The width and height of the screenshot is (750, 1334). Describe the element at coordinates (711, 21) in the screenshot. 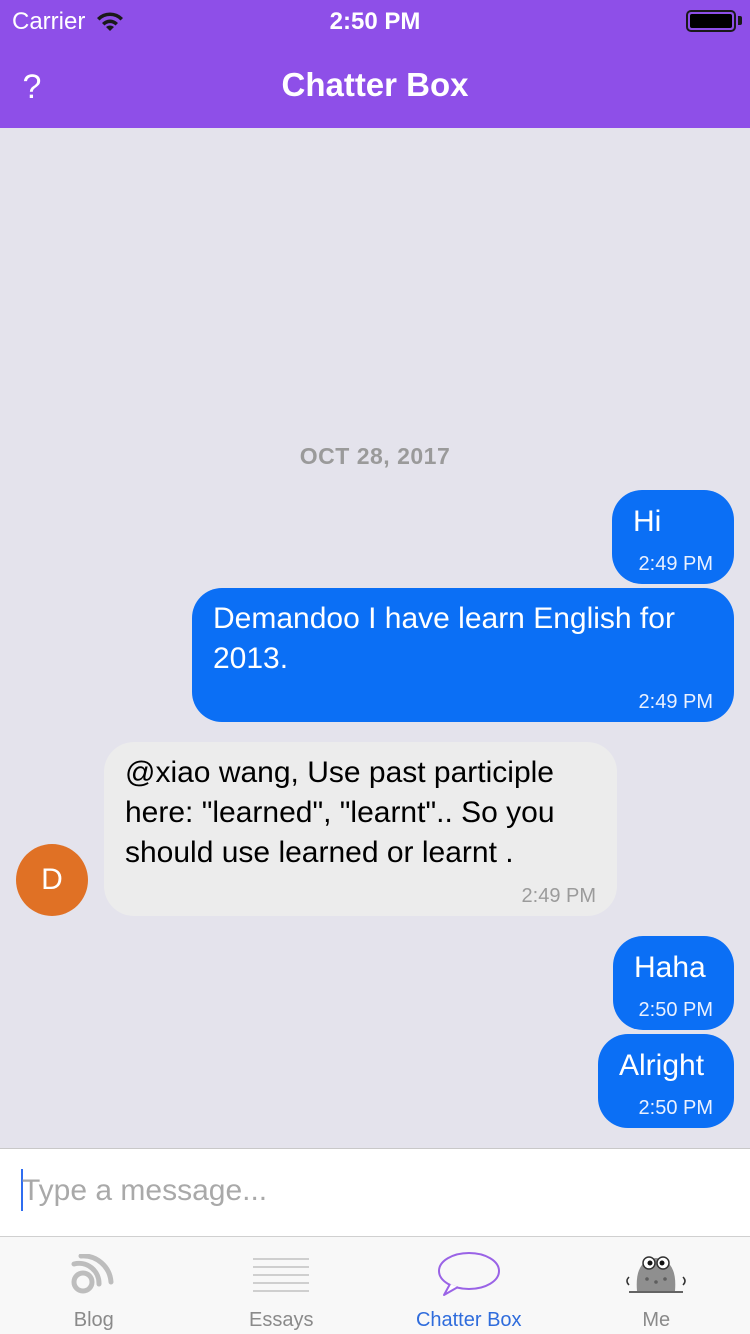

I see `battery-icon` at that location.